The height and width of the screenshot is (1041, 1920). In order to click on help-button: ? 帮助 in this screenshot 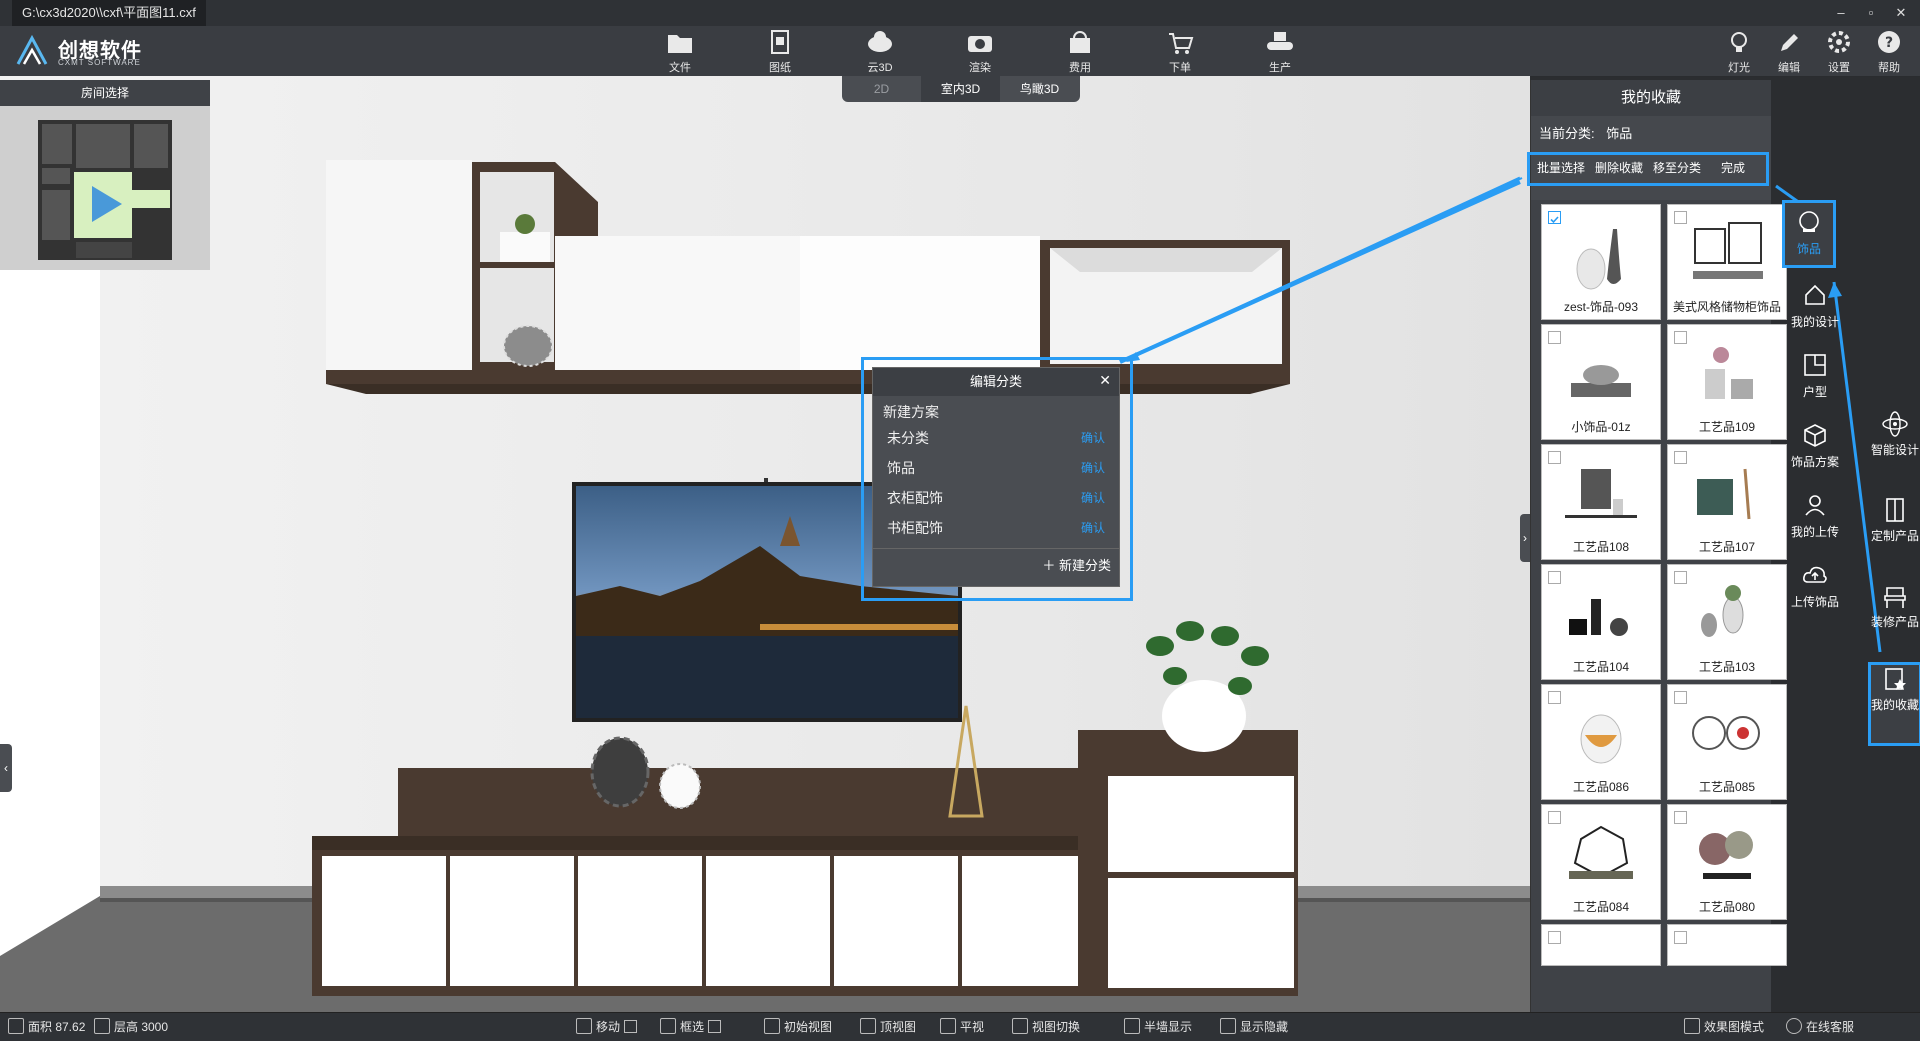, I will do `click(1889, 51)`.